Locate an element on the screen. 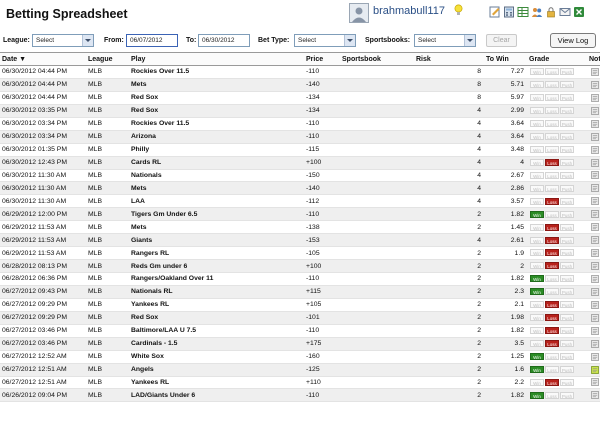  spreadsheet-icon is located at coordinates (523, 12).